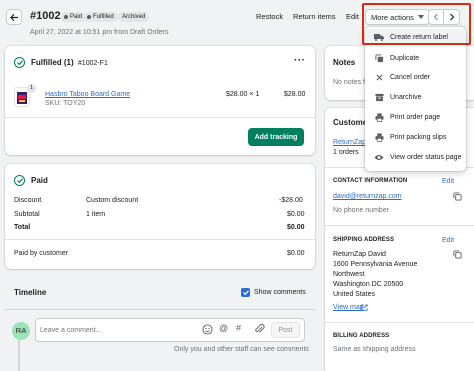 Image resolution: width=474 pixels, height=371 pixels. Describe the element at coordinates (415, 157) in the screenshot. I see `menu-item-view-order-status-page: View order status page` at that location.